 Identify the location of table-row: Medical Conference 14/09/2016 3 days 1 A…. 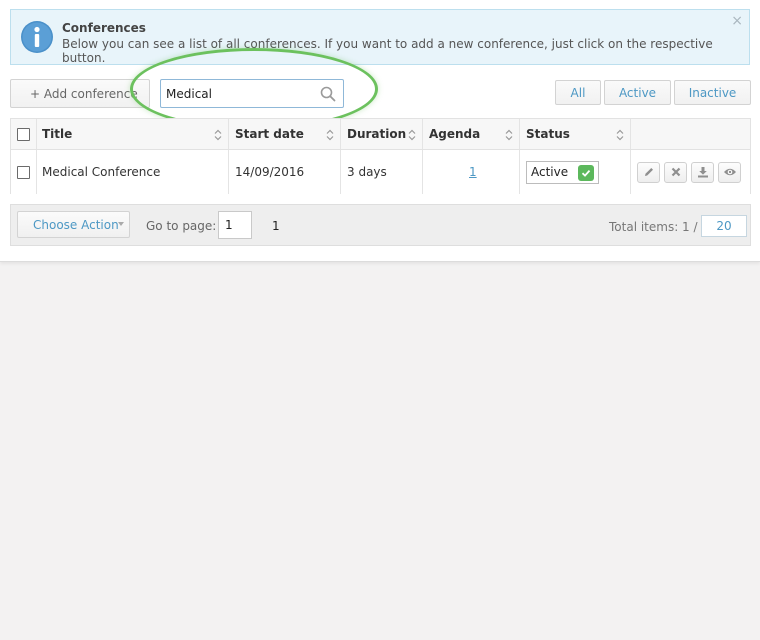
(380, 172).